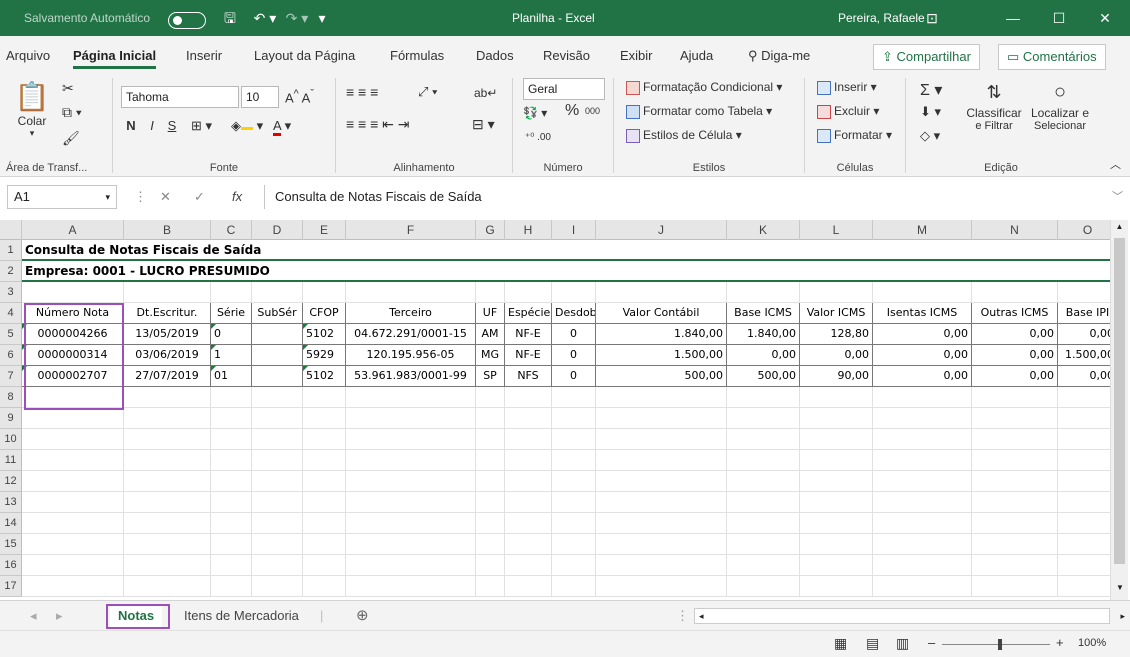 This screenshot has width=1130, height=657. What do you see at coordinates (701, 616) in the screenshot?
I see `scroll-left-icon: ◂` at bounding box center [701, 616].